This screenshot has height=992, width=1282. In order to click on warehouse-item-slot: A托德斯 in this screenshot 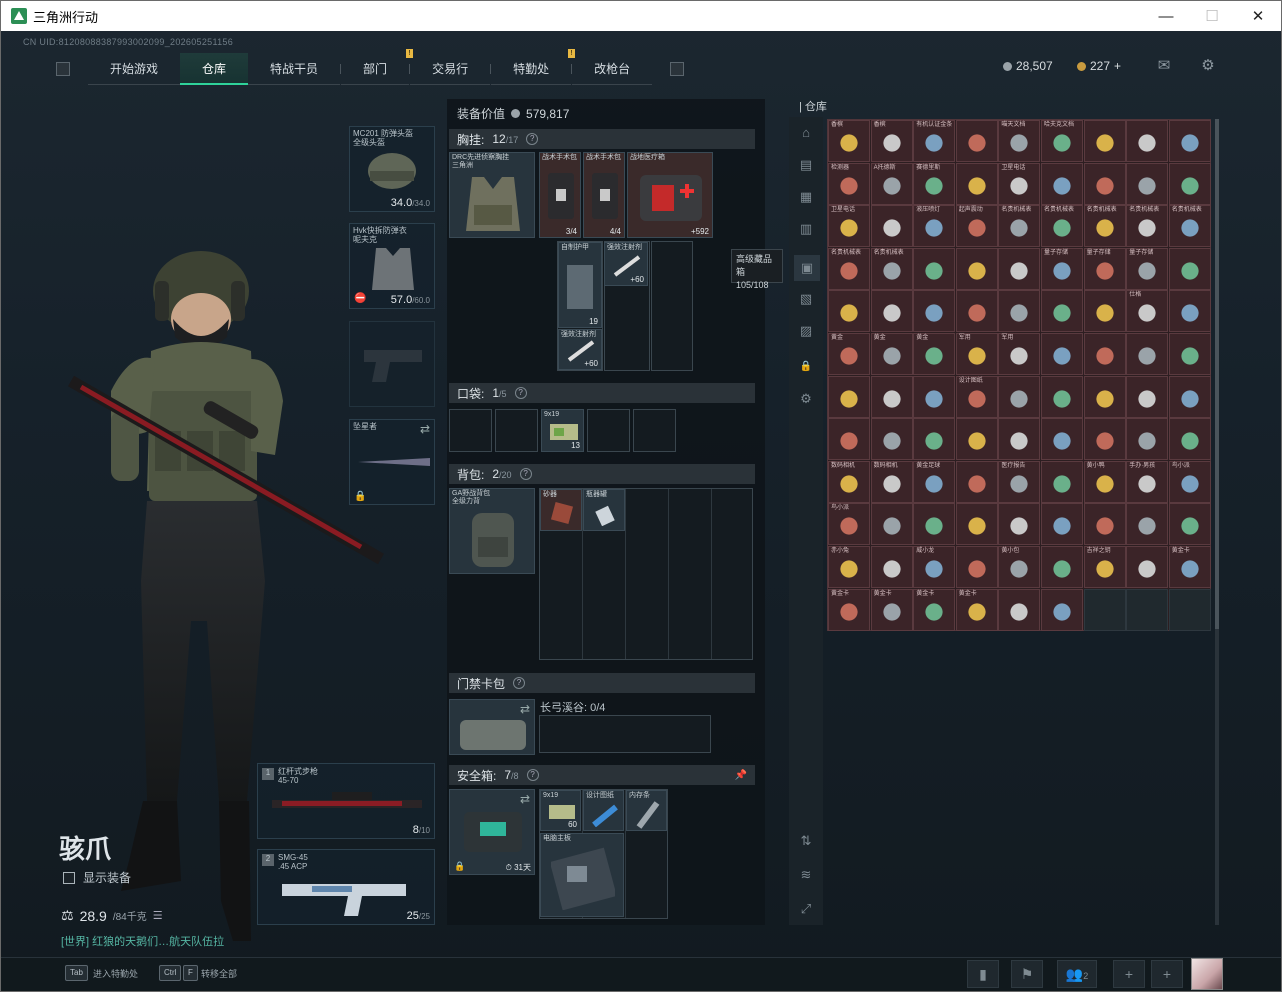, I will do `click(891, 183)`.